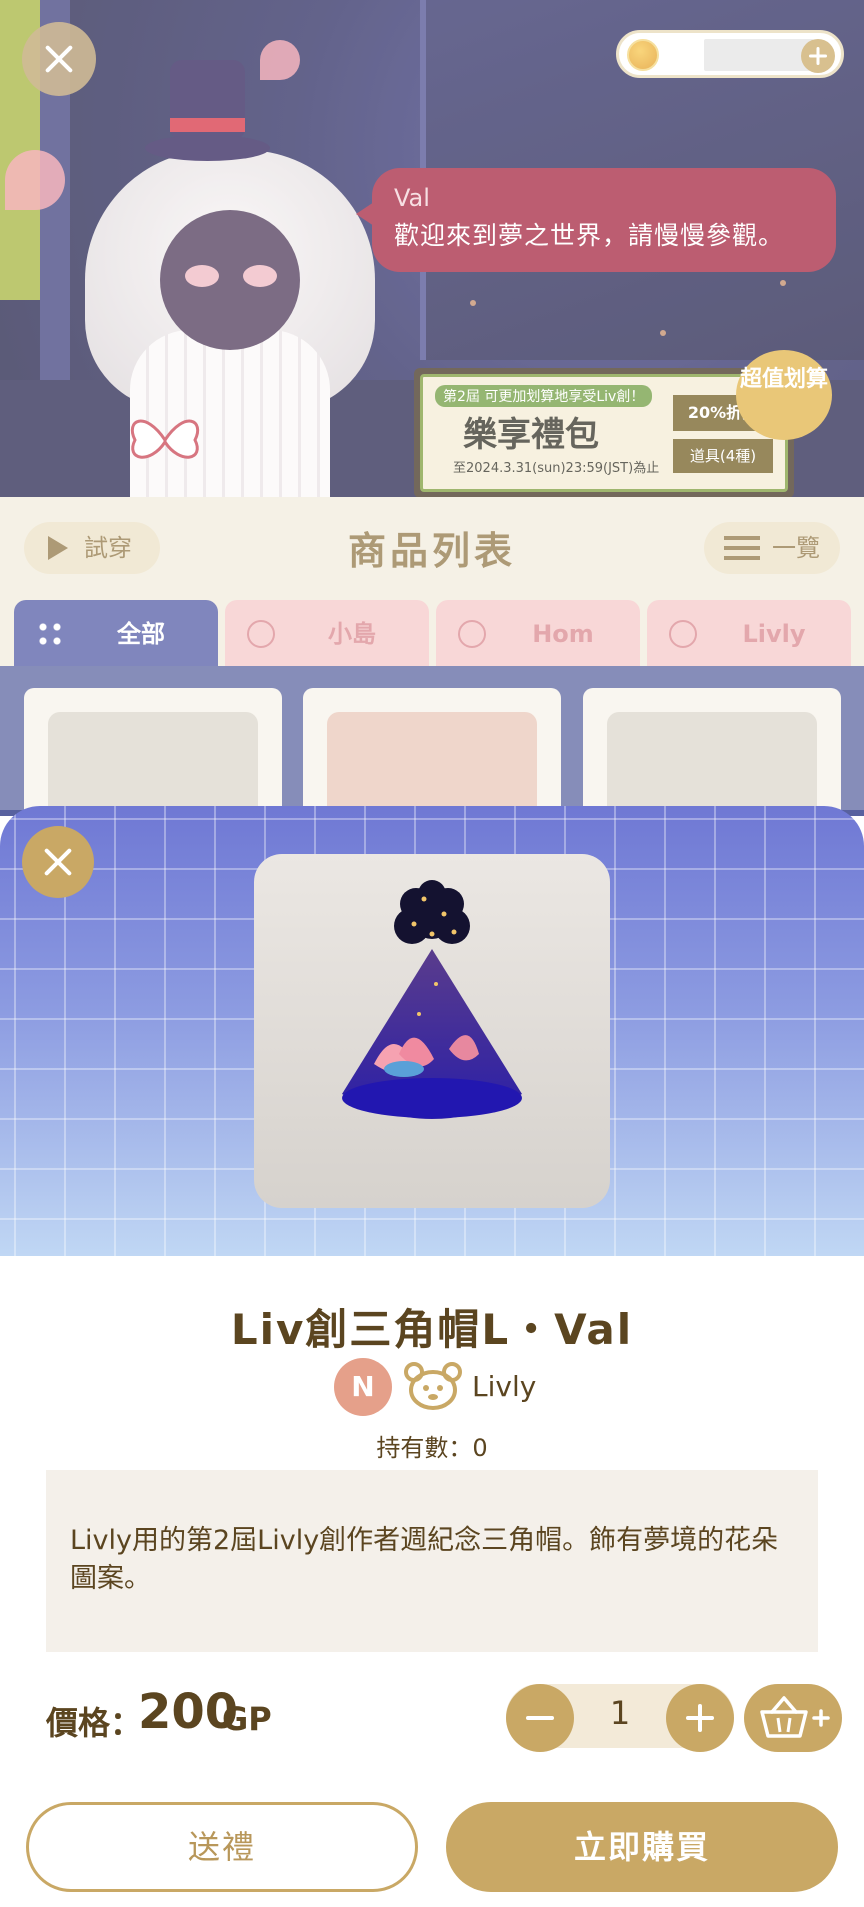 This screenshot has height=1907, width=864. What do you see at coordinates (432, 1329) in the screenshot?
I see `product-name: Liv創三角帽L・Val` at bounding box center [432, 1329].